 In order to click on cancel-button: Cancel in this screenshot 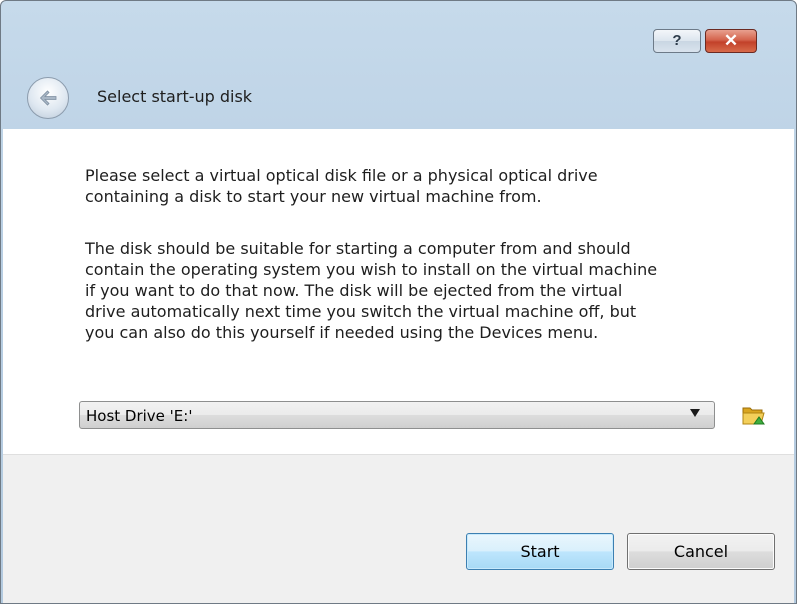, I will do `click(701, 551)`.